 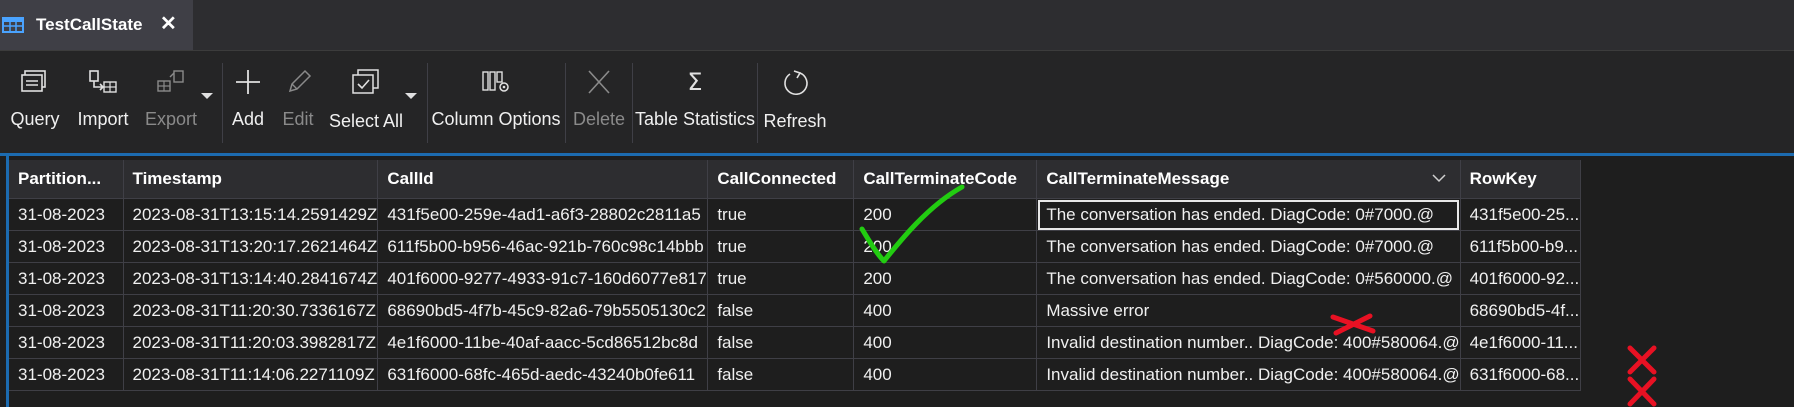 I want to click on refresh-label: Refresh, so click(x=795, y=121).